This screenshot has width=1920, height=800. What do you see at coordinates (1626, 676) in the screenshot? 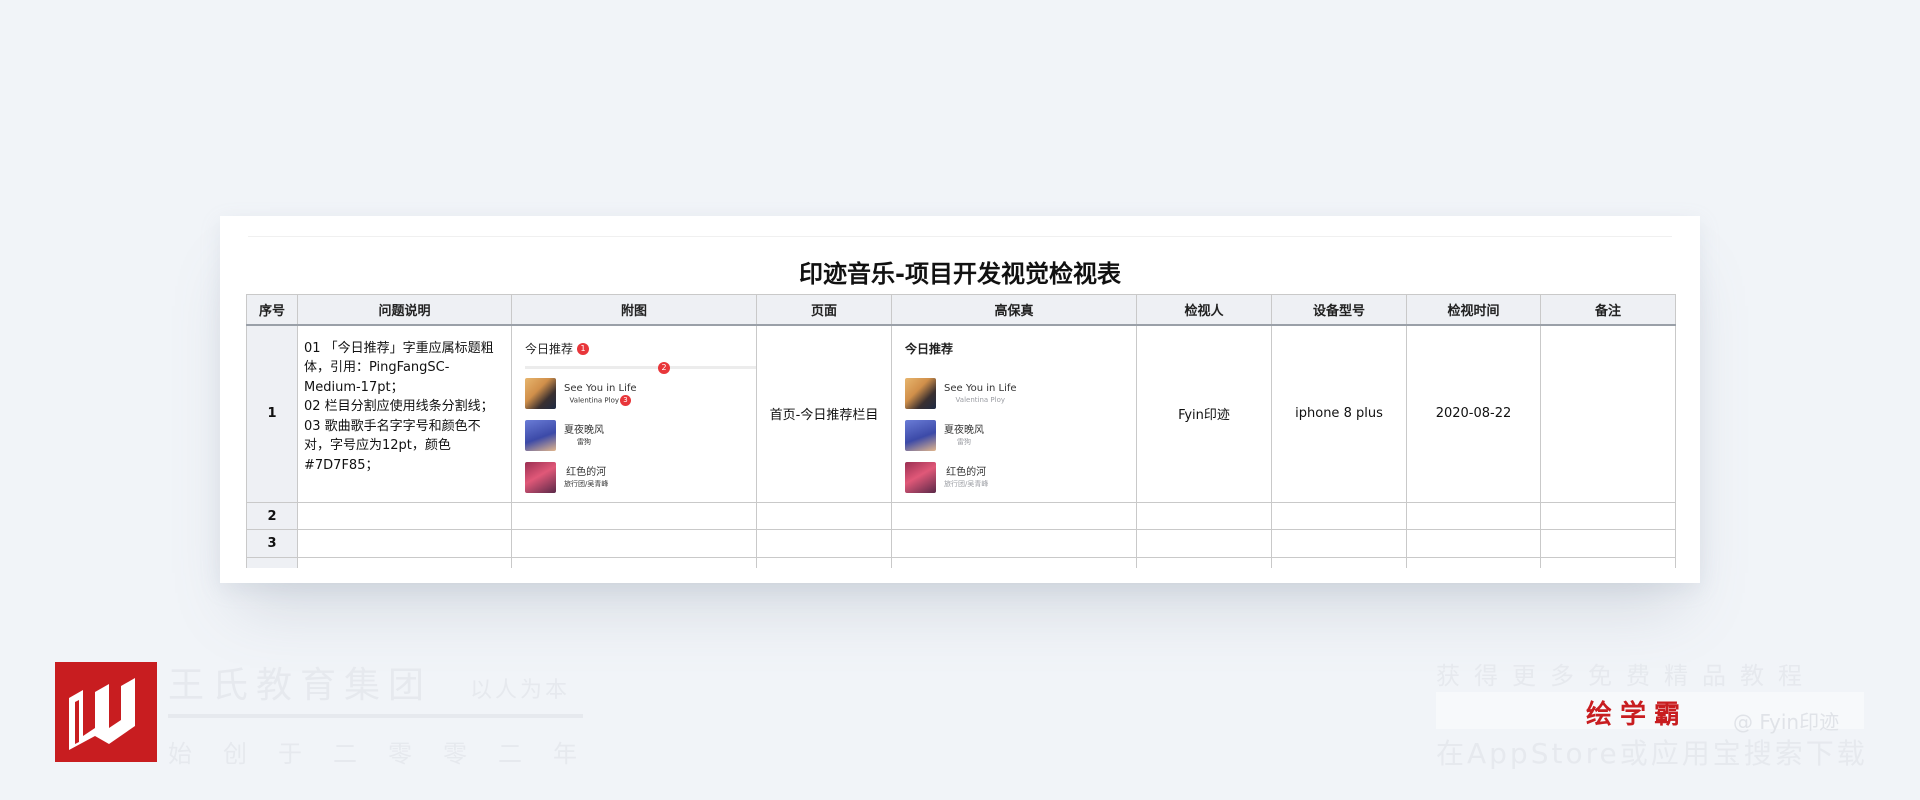
I see `promo-line-1: 获得更多免费精品教程` at bounding box center [1626, 676].